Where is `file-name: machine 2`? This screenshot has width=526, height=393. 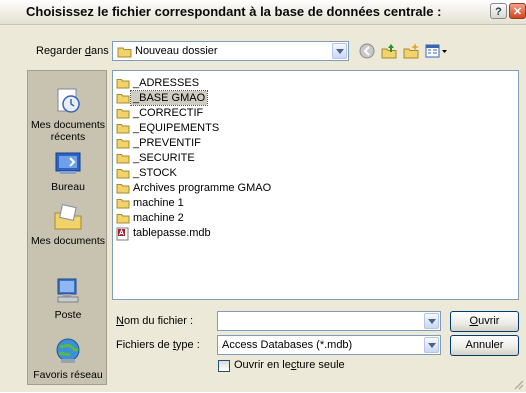 file-name: machine 2 is located at coordinates (158, 218).